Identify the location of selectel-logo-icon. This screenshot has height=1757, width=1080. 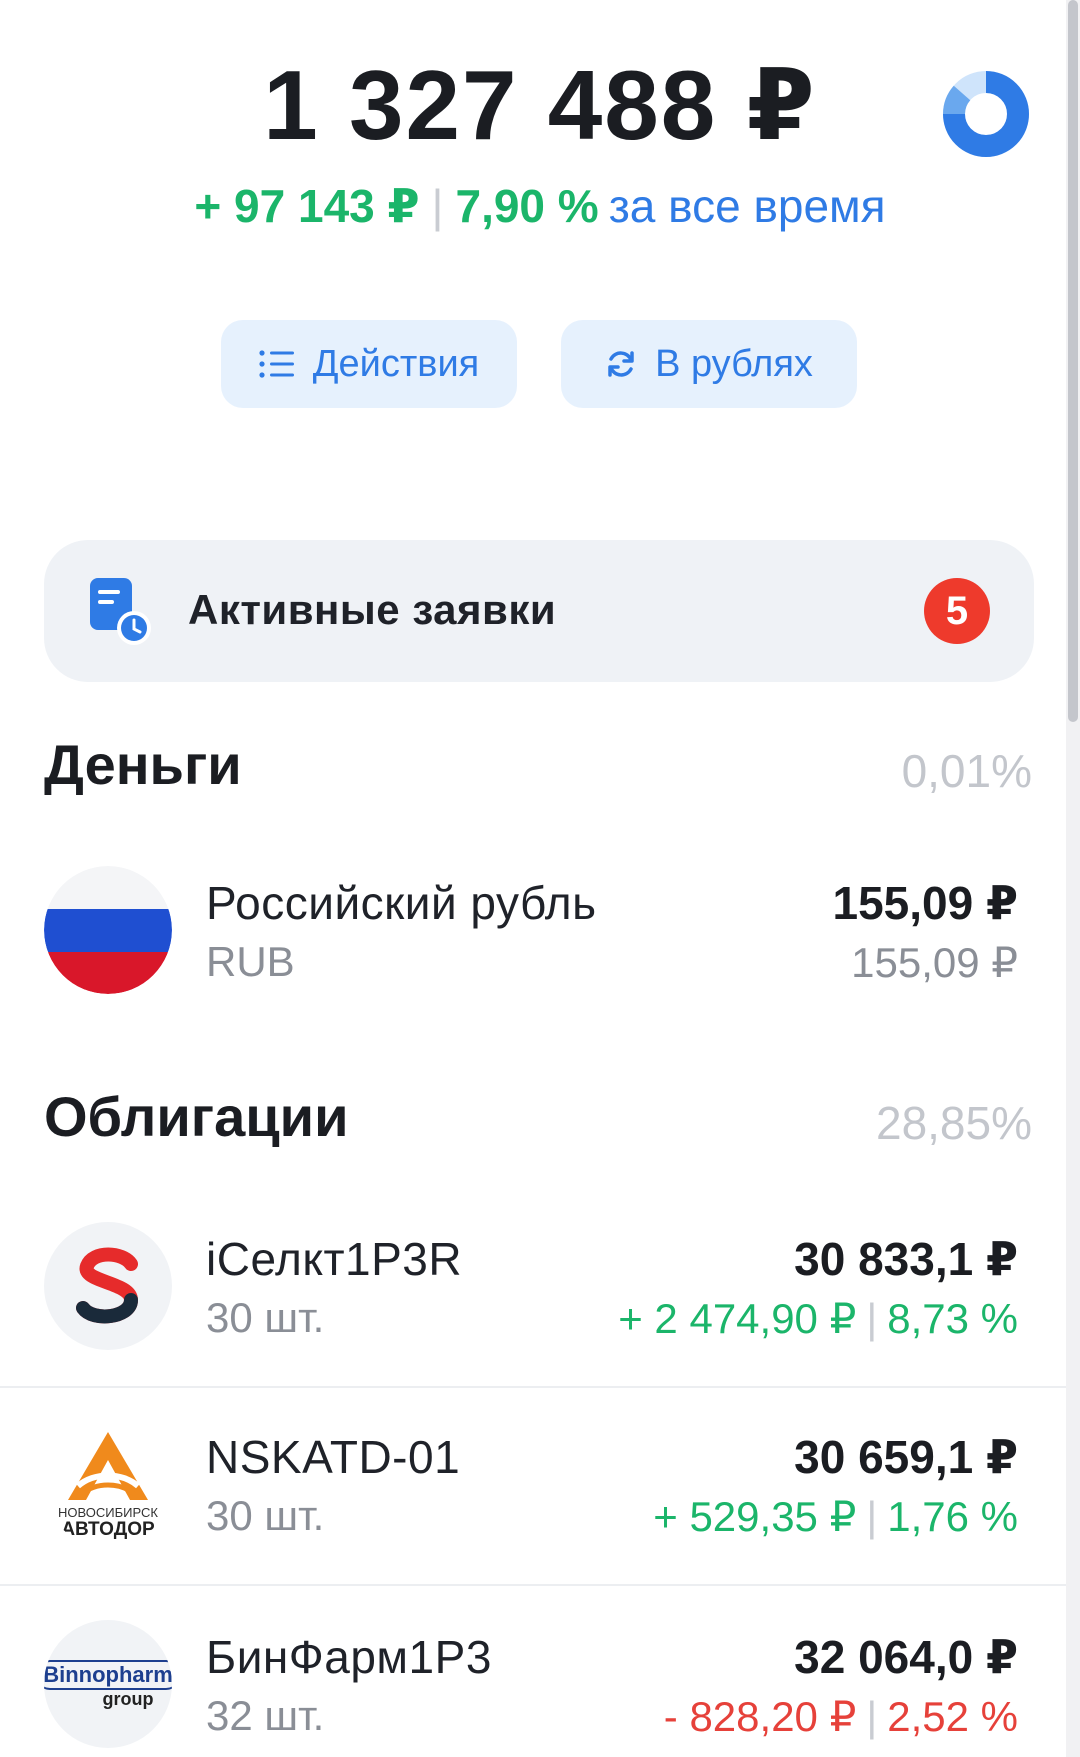
(108, 1286).